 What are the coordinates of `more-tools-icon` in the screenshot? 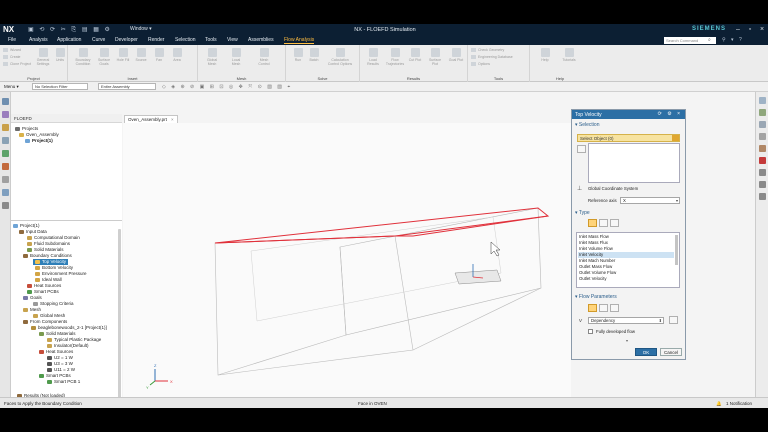 It's located at (762, 196).